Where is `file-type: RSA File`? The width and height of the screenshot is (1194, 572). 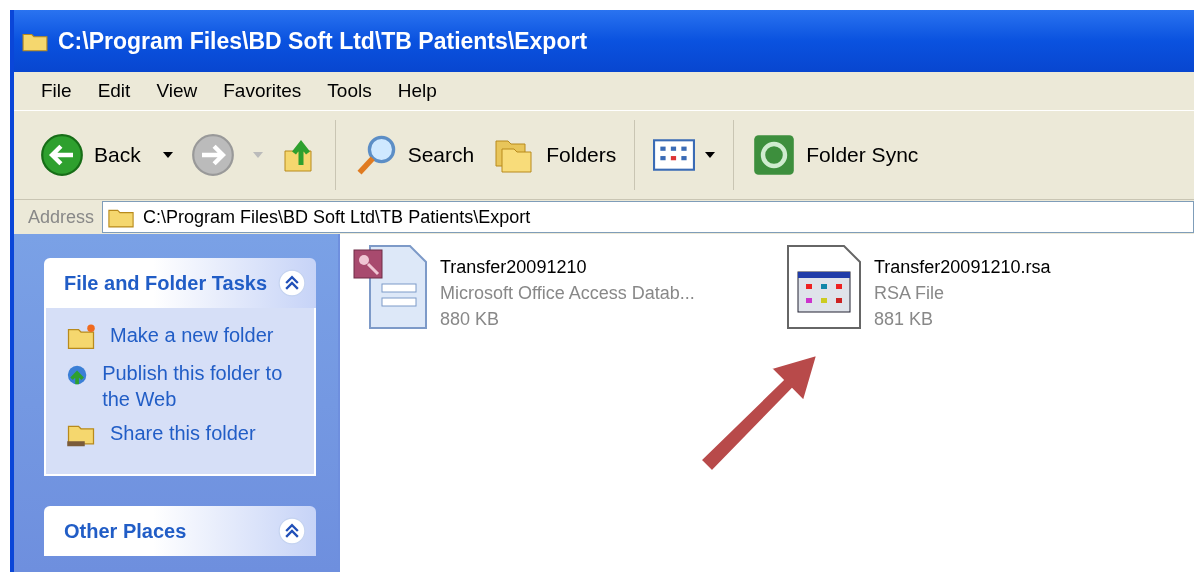
file-type: RSA File is located at coordinates (910, 293).